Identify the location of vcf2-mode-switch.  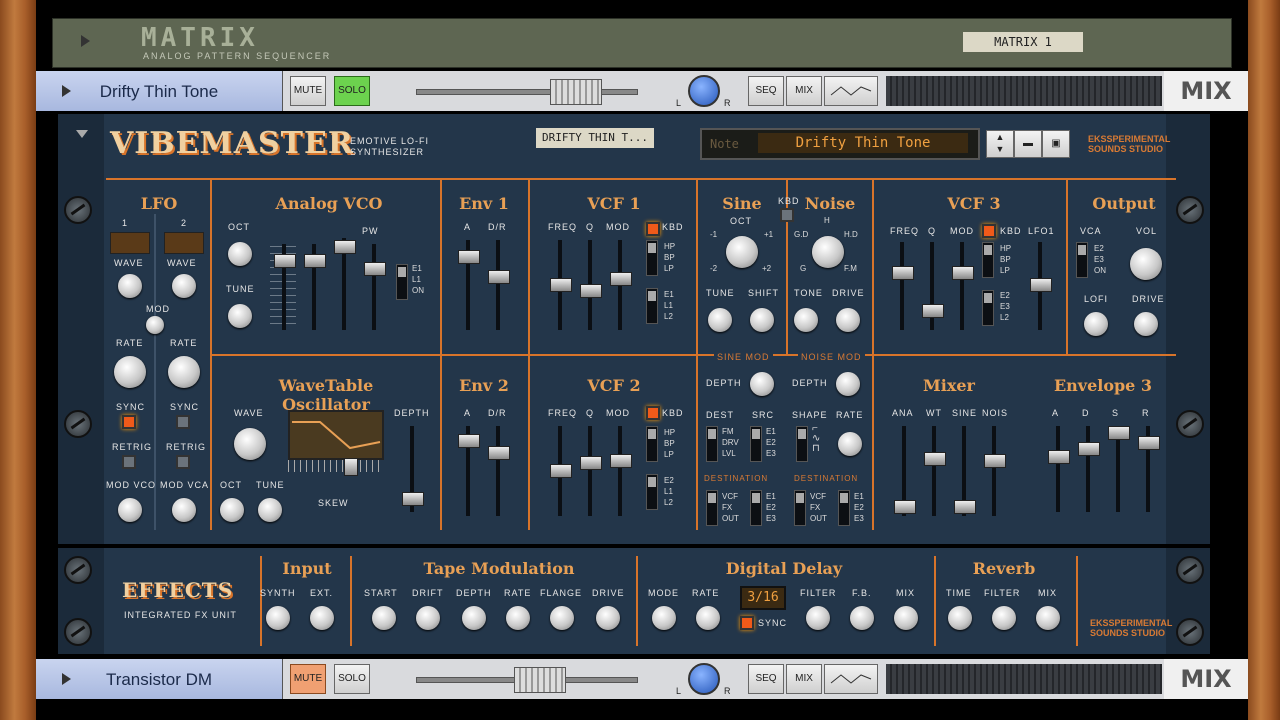
(652, 444).